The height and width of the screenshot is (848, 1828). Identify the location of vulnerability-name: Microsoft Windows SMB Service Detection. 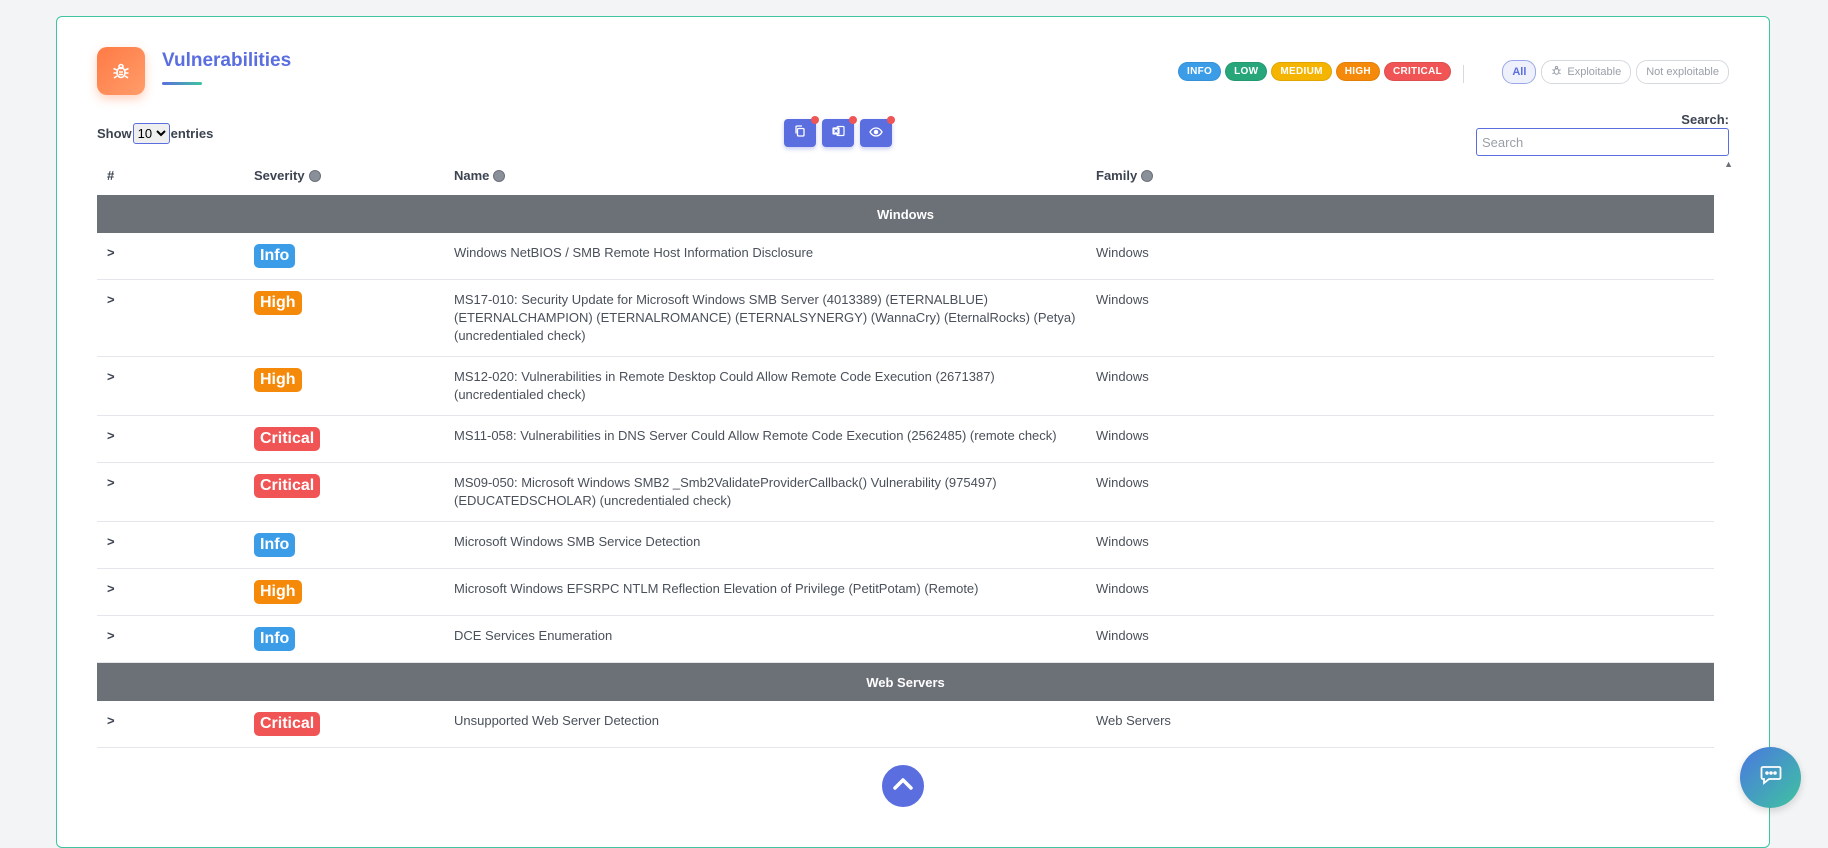
(765, 545).